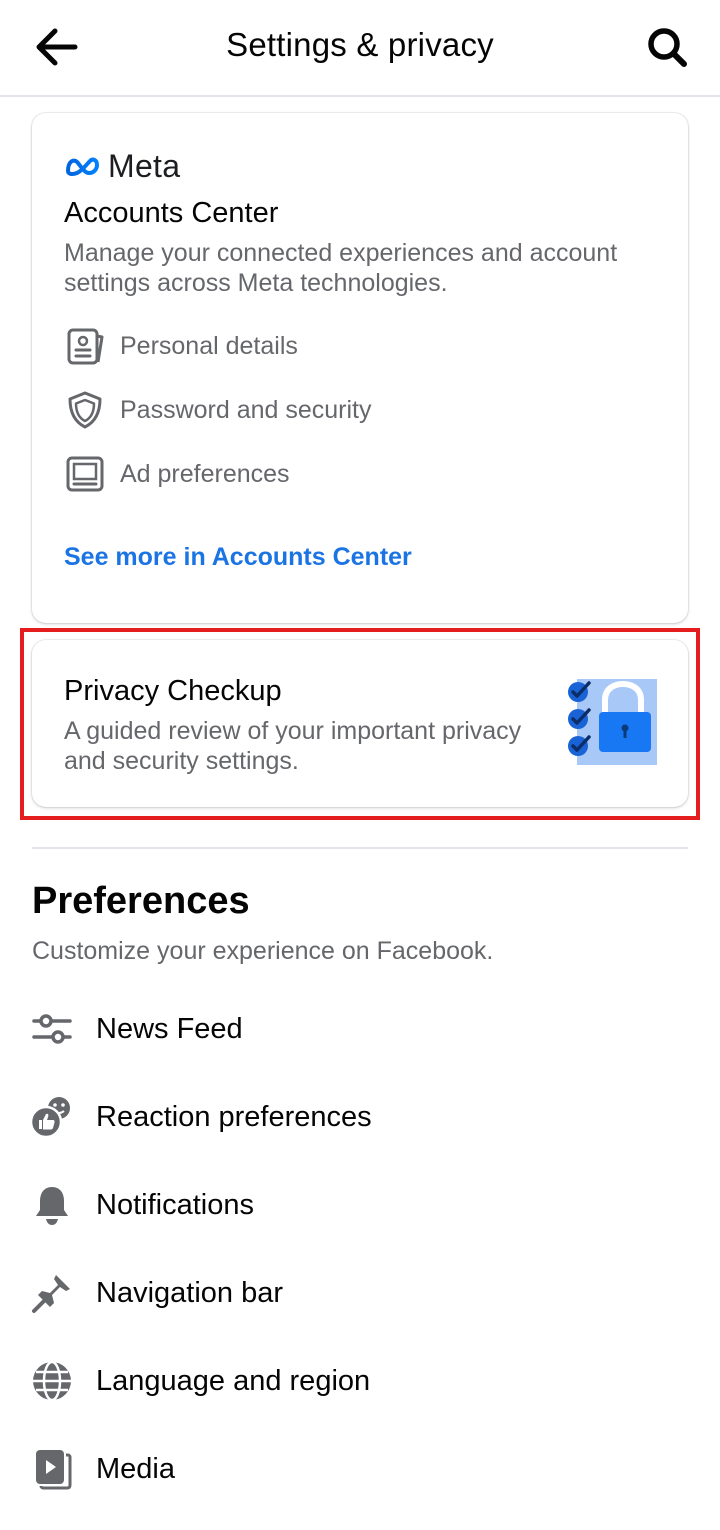 Image resolution: width=720 pixels, height=1530 pixels. I want to click on shield-icon, so click(85, 410).